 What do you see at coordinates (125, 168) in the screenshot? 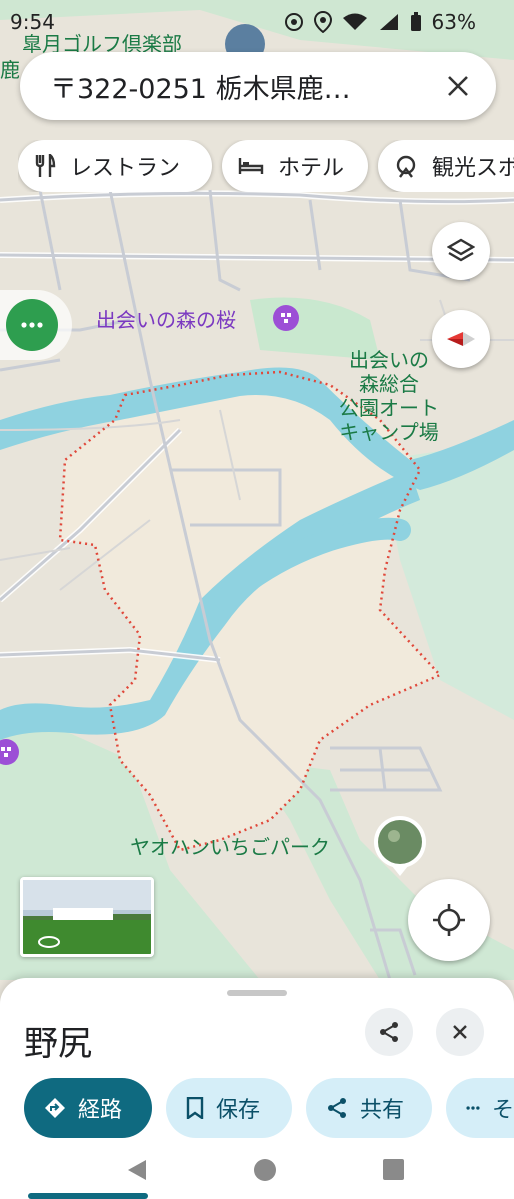
I see `chip-restaurant-label: レストラン` at bounding box center [125, 168].